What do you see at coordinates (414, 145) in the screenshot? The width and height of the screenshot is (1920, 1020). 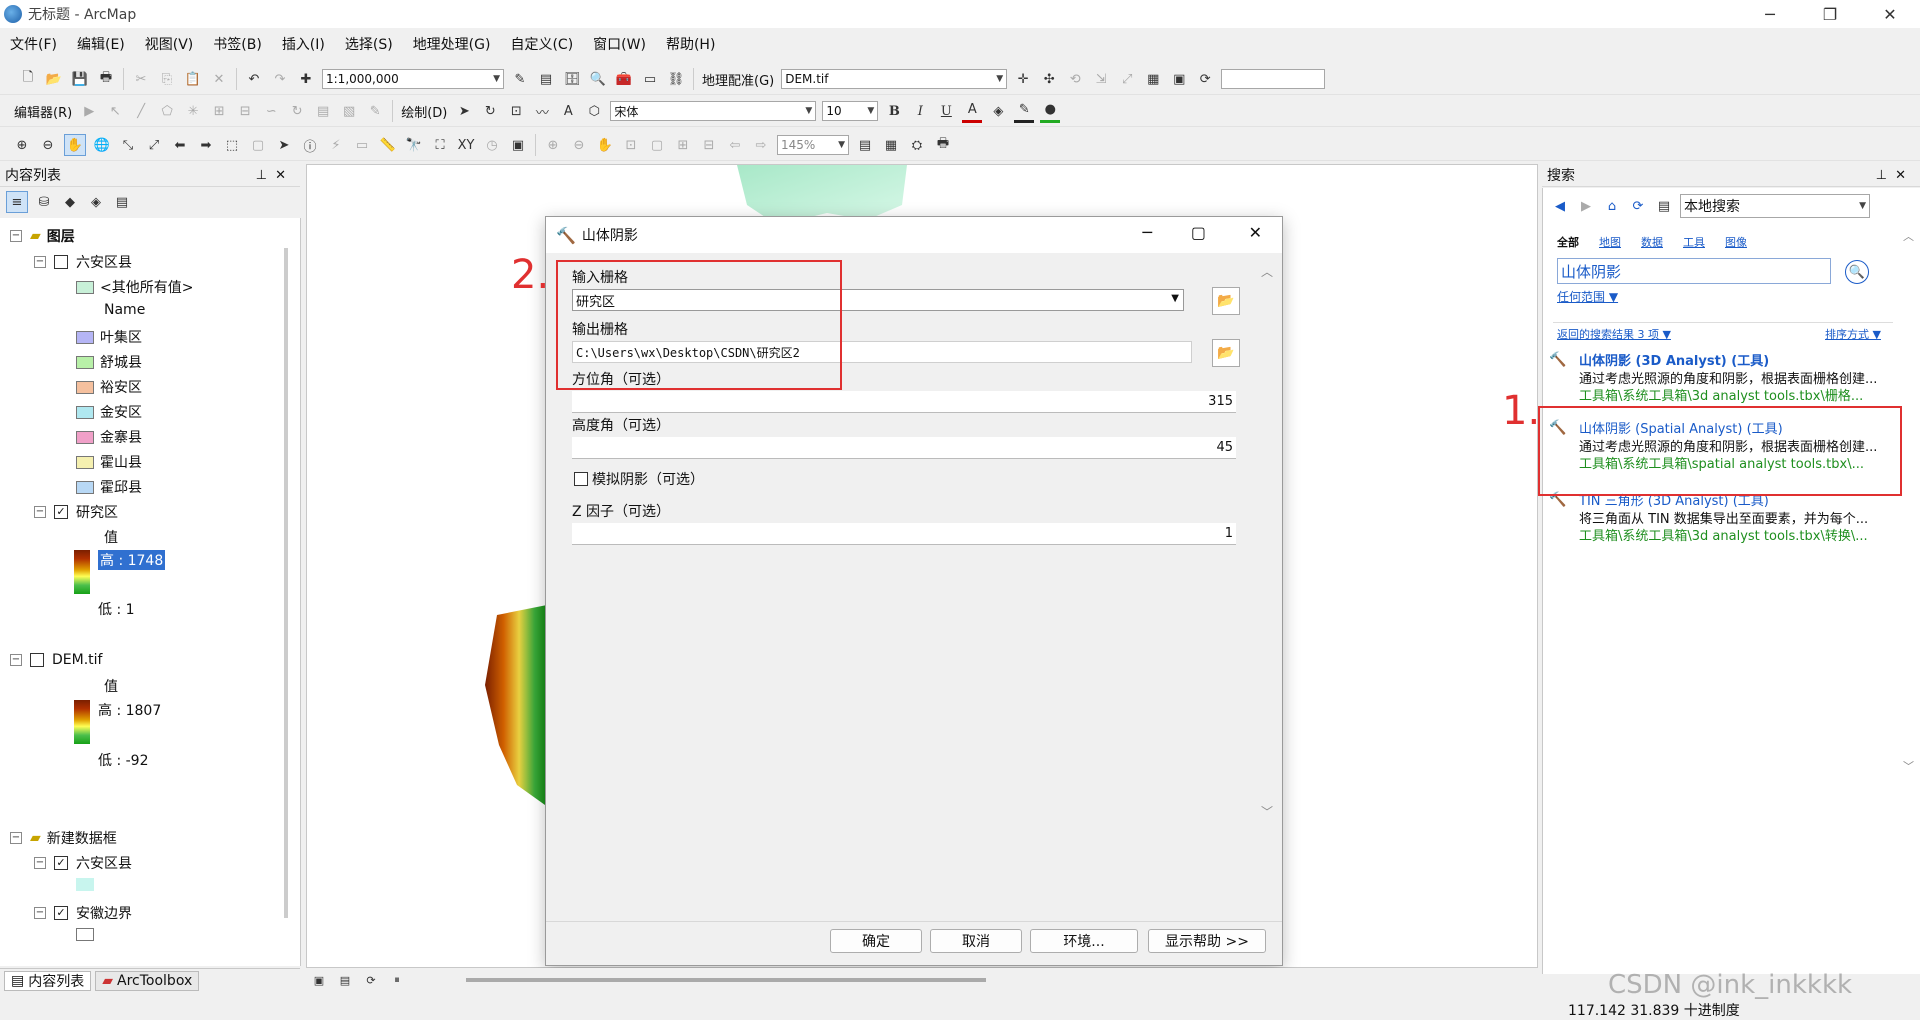 I see `find-icon: 🔭` at bounding box center [414, 145].